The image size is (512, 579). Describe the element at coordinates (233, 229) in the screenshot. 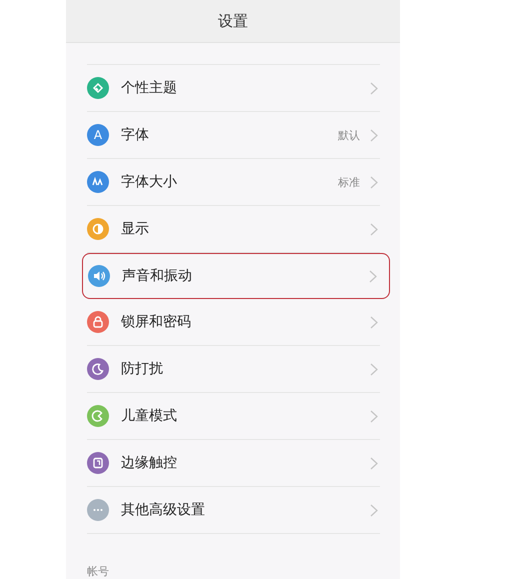

I see `settings-row: 显示` at that location.